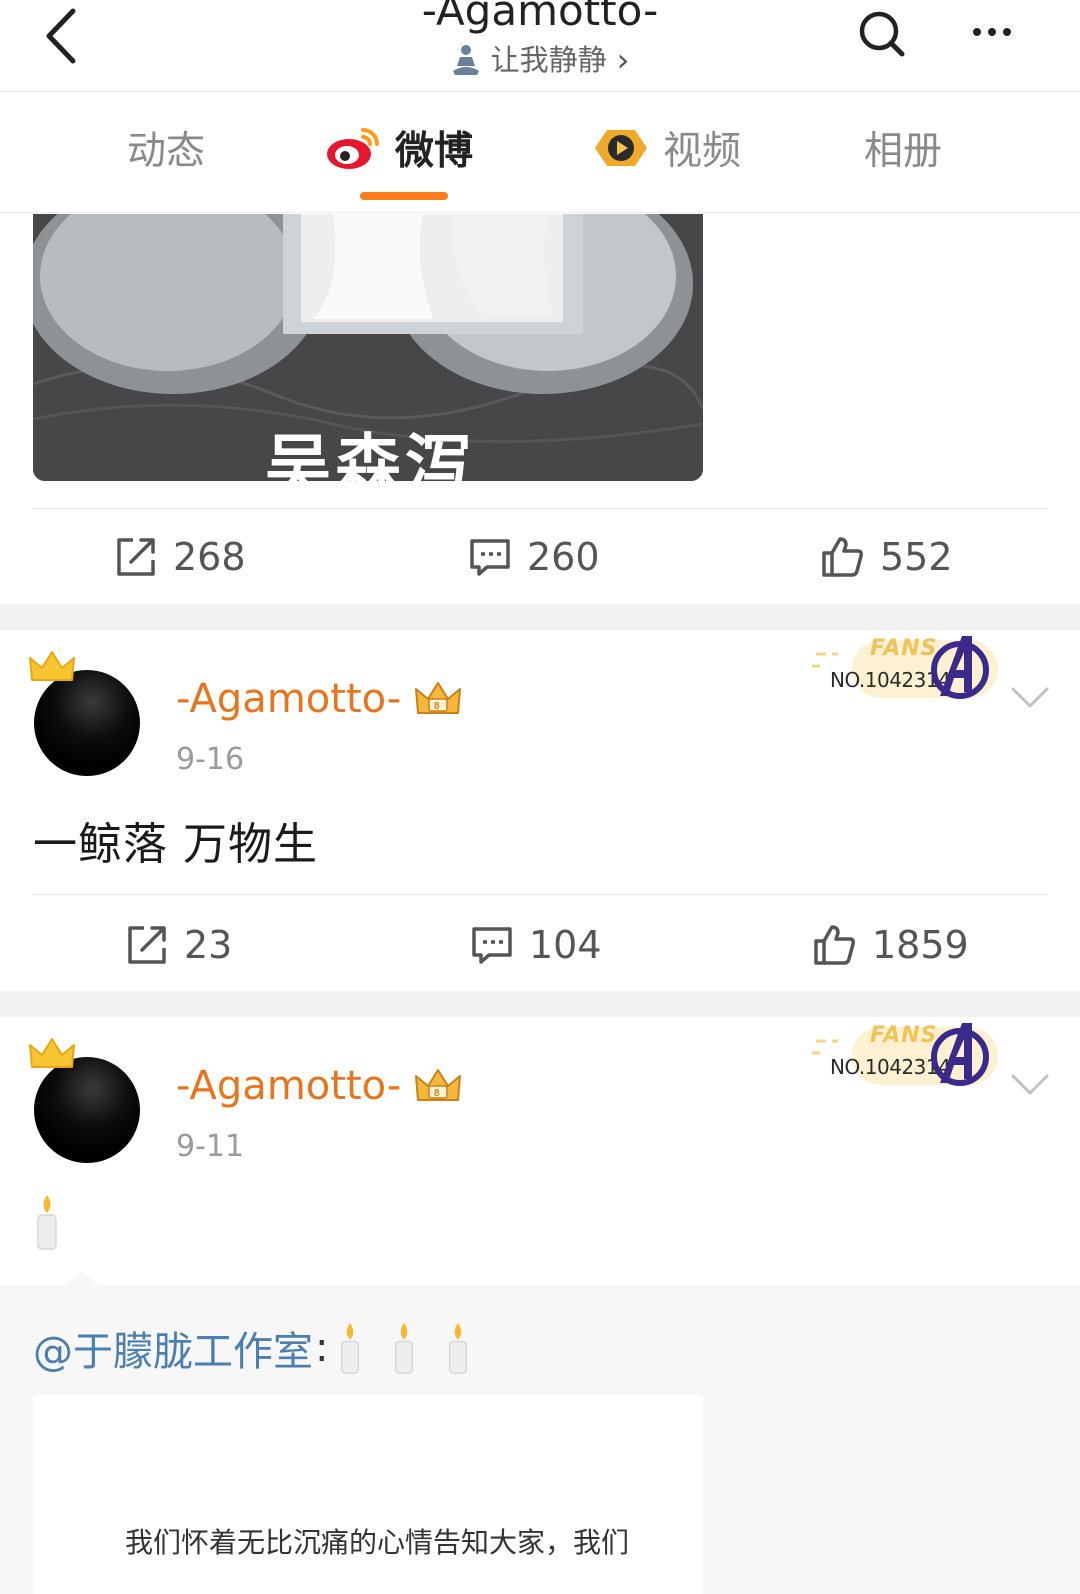 The height and width of the screenshot is (1594, 1080). Describe the element at coordinates (353, 148) in the screenshot. I see `weibo-logo-icon` at that location.